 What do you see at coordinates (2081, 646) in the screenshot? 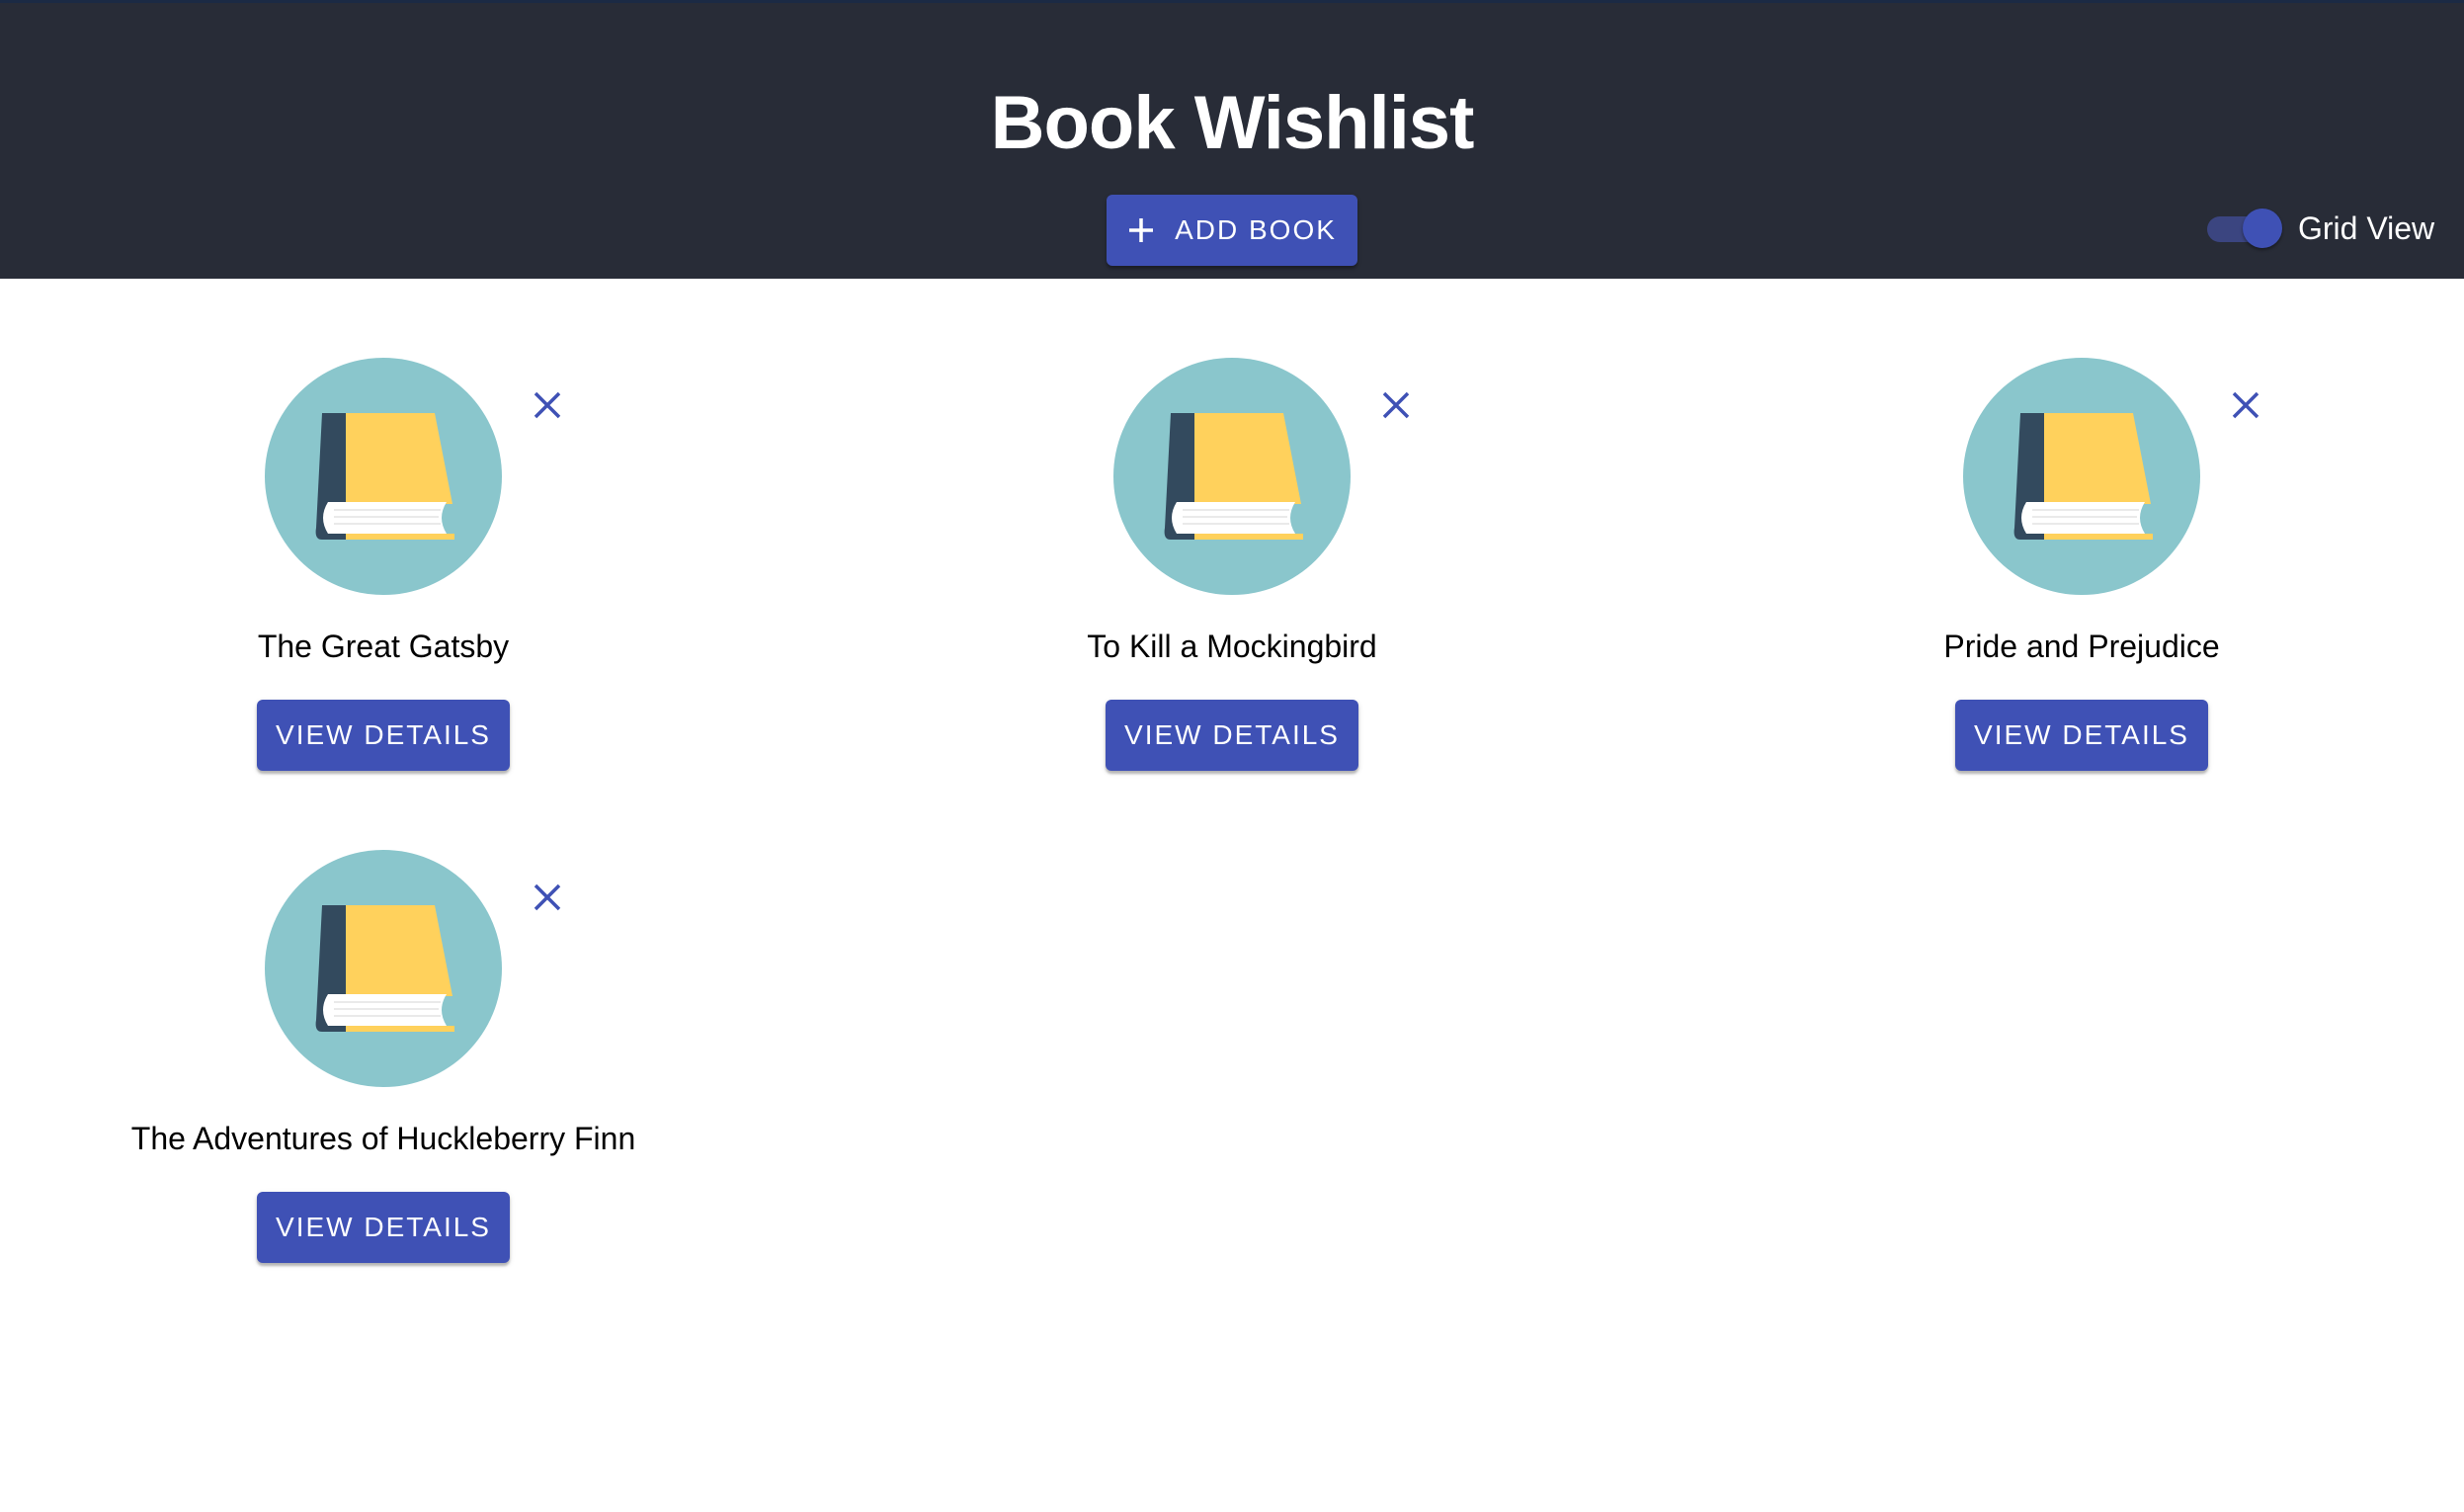
I see `book-title: Pride and Prejudice` at bounding box center [2081, 646].